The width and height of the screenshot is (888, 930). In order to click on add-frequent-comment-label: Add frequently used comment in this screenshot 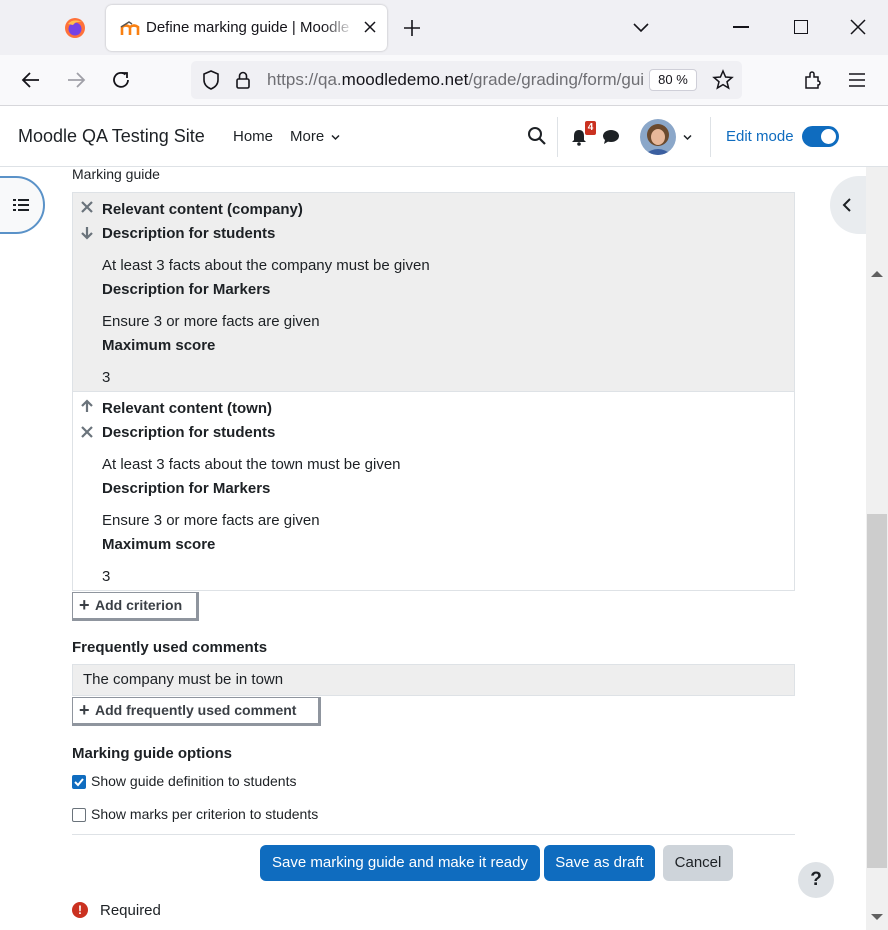, I will do `click(196, 710)`.